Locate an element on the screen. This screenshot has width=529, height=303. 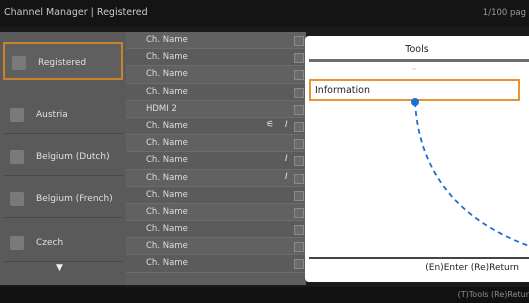
scroll-down-icon: ▼ is located at coordinates (59, 268).